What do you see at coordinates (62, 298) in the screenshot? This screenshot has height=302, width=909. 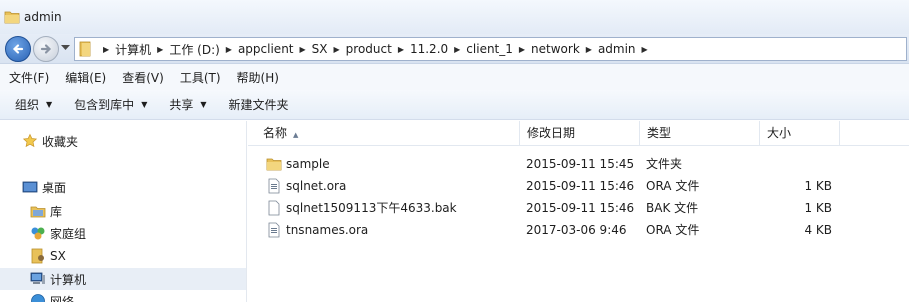 I see `nav-label: 网络` at bounding box center [62, 298].